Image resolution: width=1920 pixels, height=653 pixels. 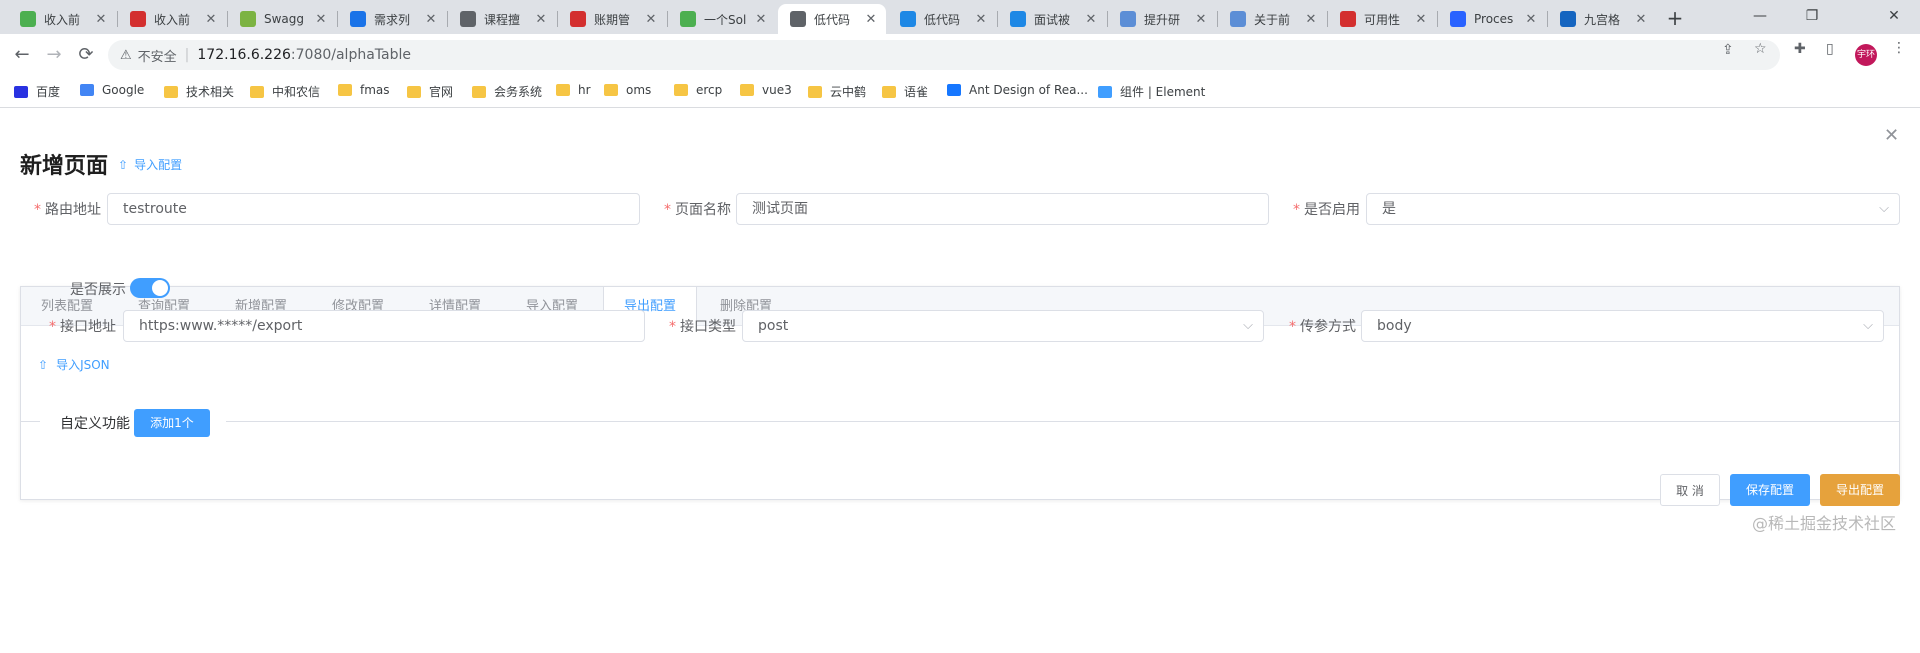 I want to click on bookmark-item: 技术相关, so click(x=199, y=91).